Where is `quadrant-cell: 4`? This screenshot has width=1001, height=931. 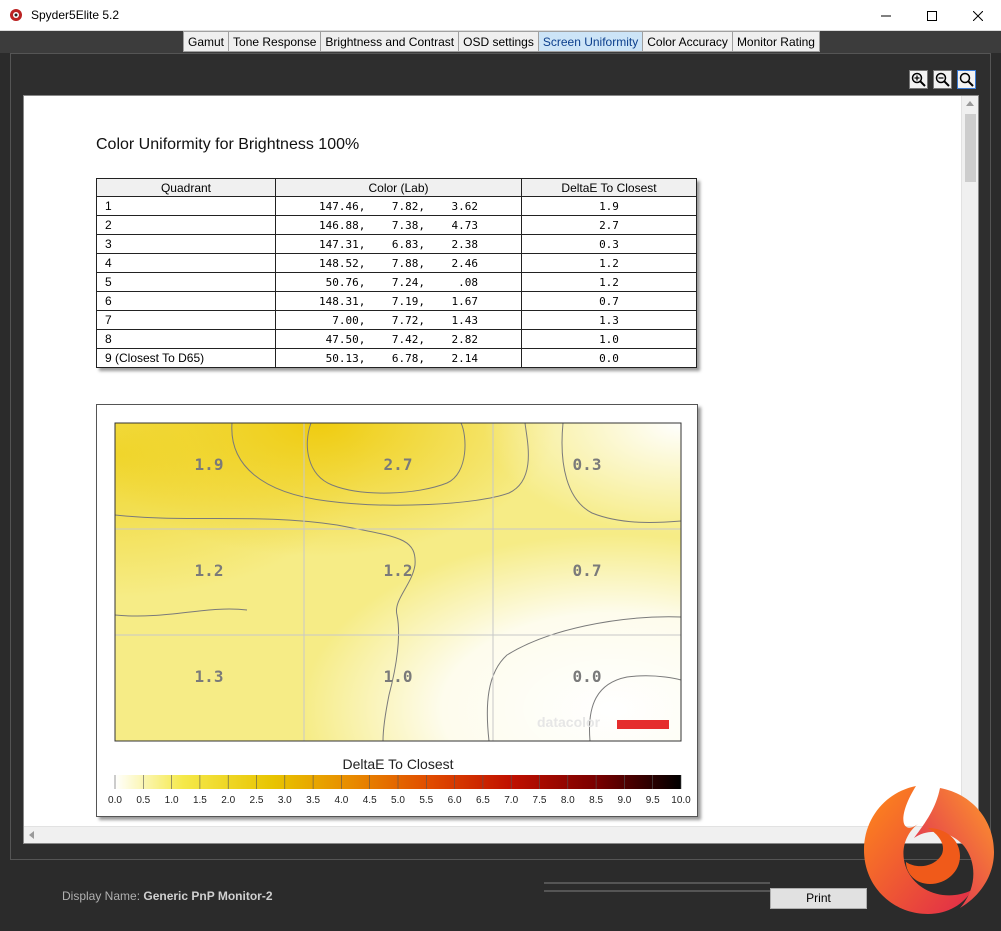
quadrant-cell: 4 is located at coordinates (186, 263).